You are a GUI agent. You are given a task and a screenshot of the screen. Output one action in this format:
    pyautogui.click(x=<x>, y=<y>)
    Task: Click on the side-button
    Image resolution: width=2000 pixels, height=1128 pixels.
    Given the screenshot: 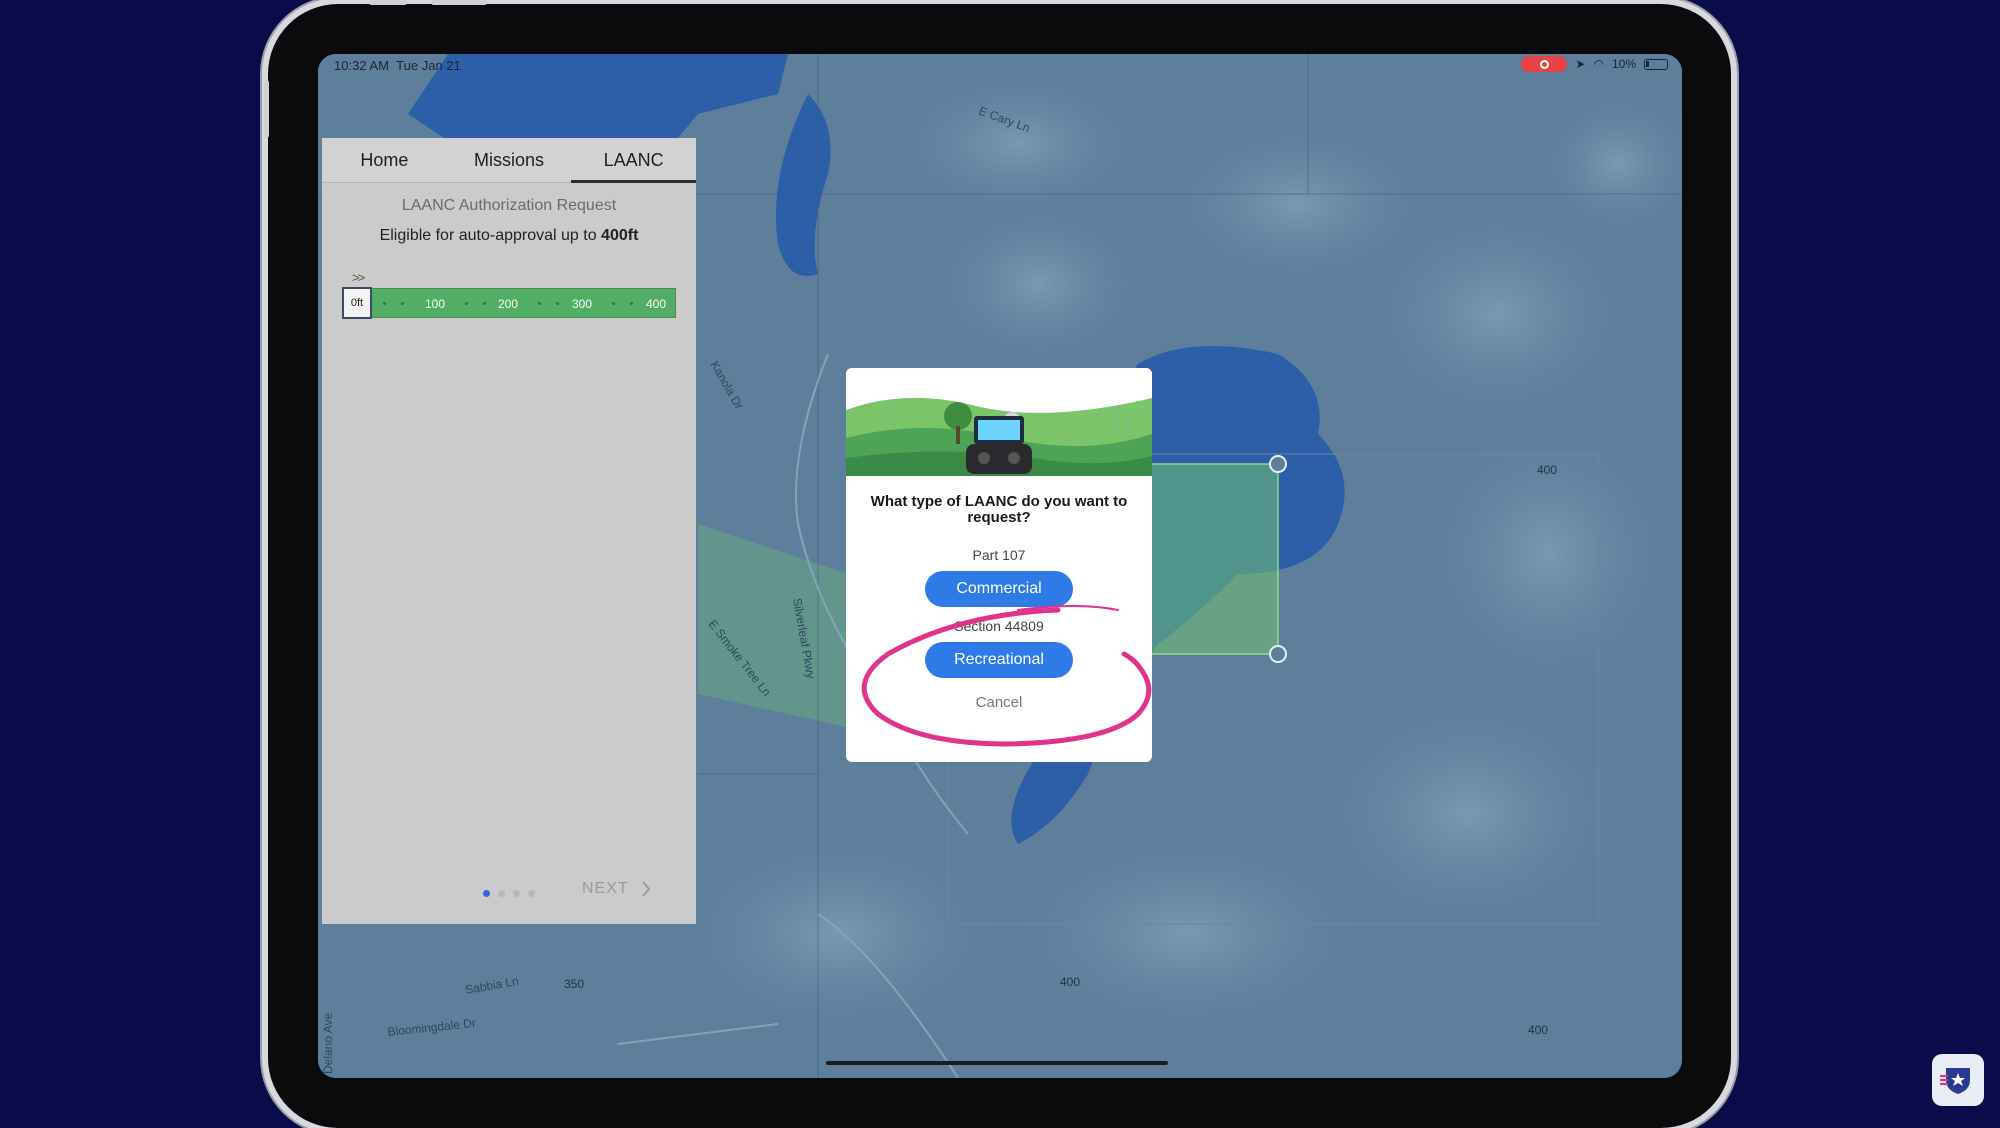 What is the action you would take?
    pyautogui.click(x=266, y=109)
    